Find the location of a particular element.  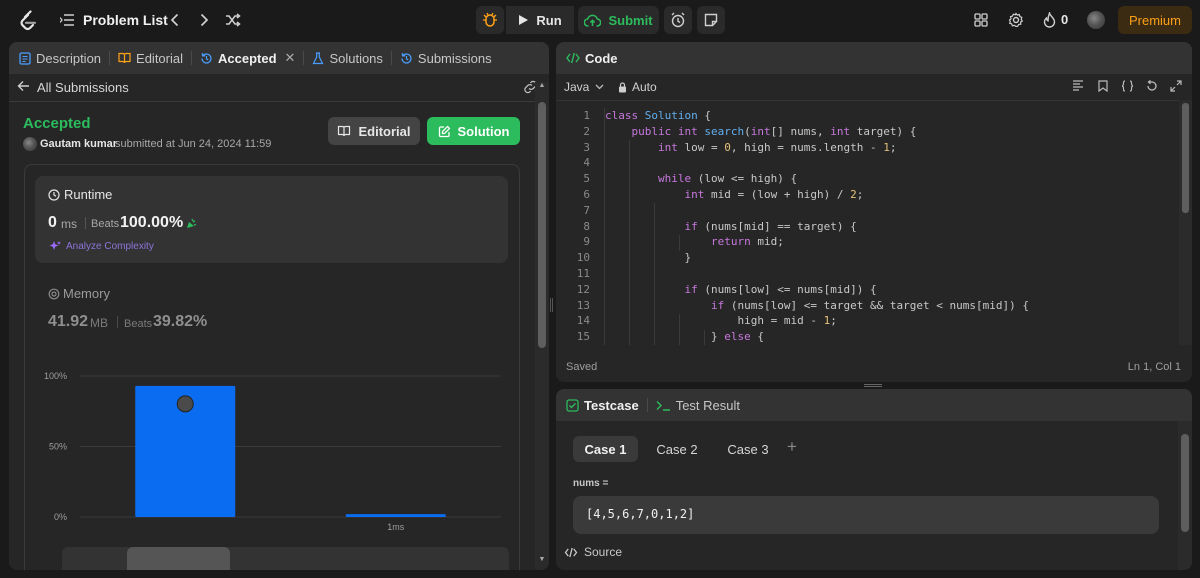

code-line: if (nums[low] <= nums[mid]) { is located at coordinates (817, 290).